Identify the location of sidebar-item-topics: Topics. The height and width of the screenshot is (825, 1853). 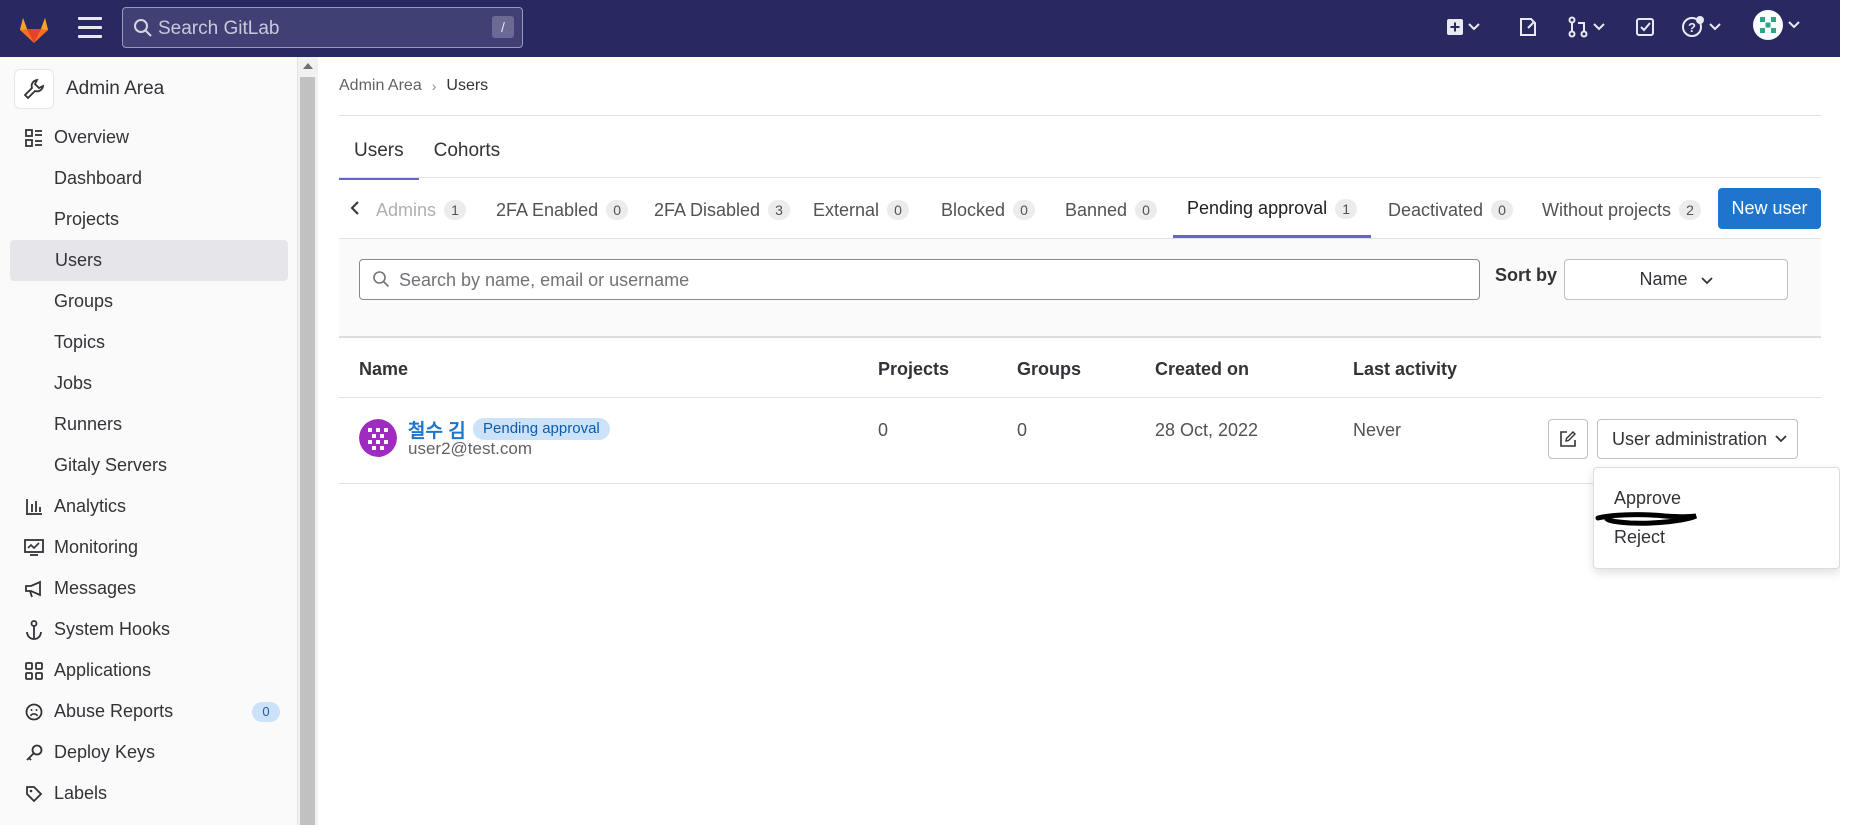
(149, 342).